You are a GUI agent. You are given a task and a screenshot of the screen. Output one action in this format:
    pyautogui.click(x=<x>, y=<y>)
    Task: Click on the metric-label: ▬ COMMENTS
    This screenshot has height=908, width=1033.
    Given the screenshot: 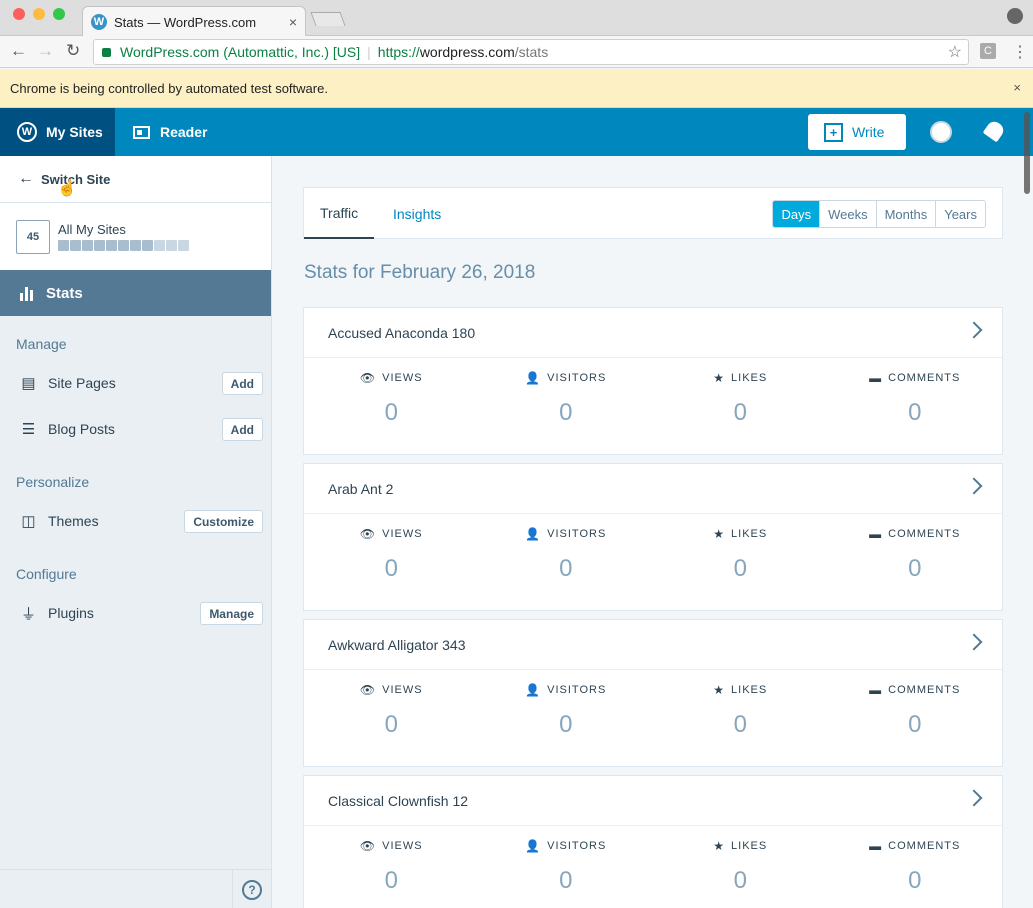 What is the action you would take?
    pyautogui.click(x=915, y=534)
    